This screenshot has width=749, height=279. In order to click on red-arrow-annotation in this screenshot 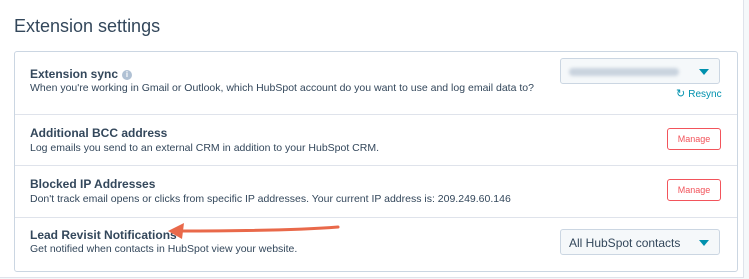, I will do `click(254, 231)`.